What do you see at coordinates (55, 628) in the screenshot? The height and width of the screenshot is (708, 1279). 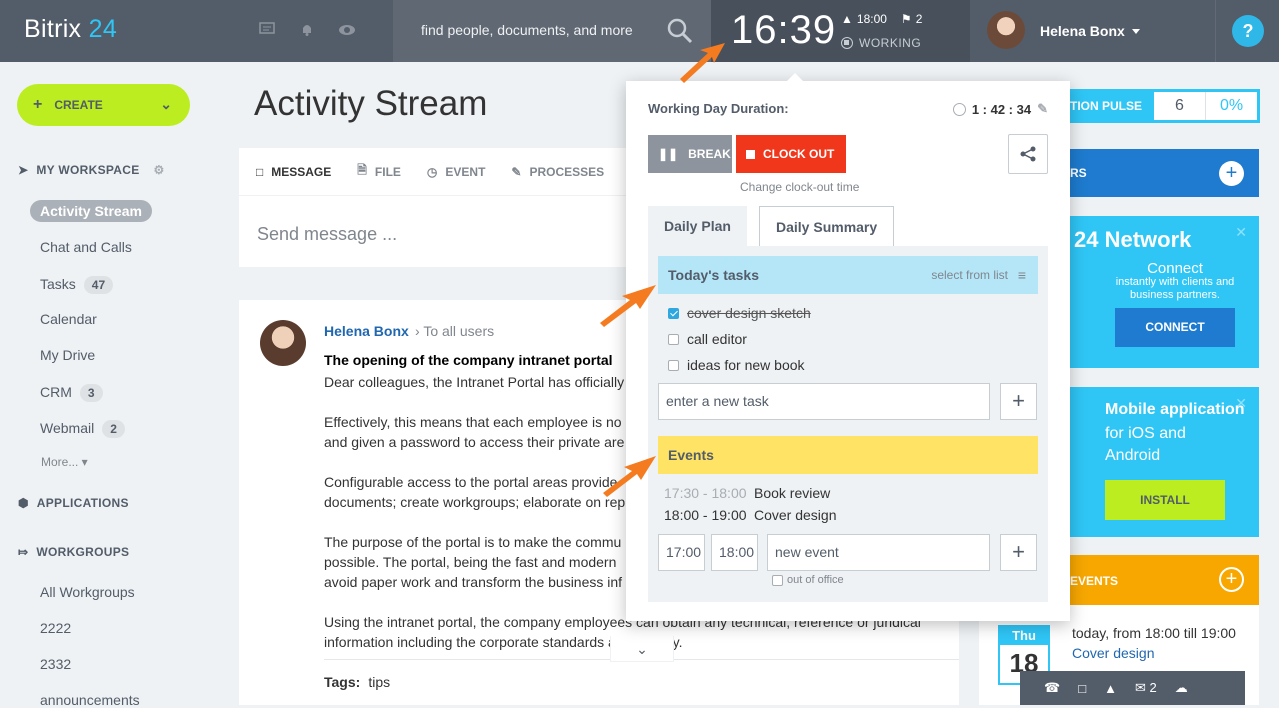 I see `sidebar-item-workgroup: 2222` at bounding box center [55, 628].